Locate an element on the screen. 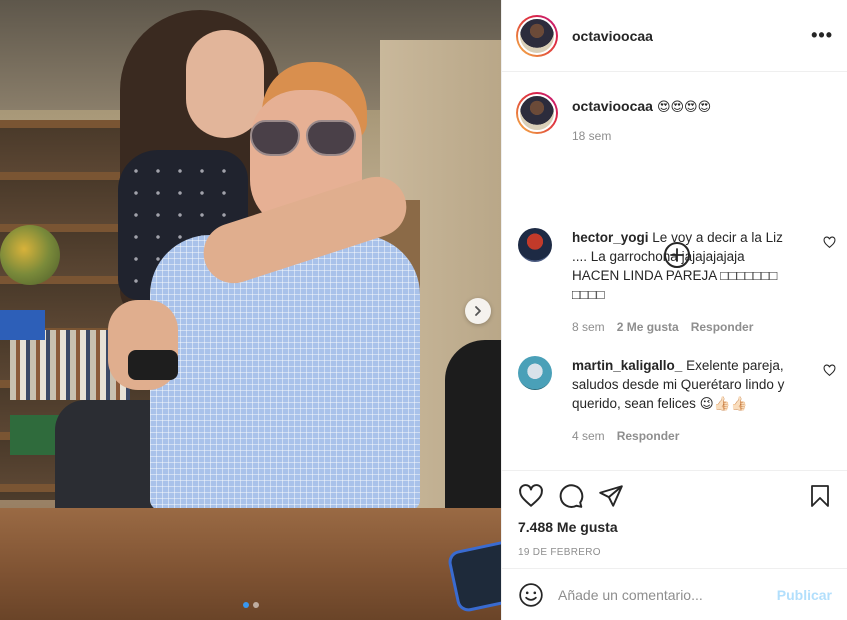  caption-time: 18 sem is located at coordinates (592, 136).